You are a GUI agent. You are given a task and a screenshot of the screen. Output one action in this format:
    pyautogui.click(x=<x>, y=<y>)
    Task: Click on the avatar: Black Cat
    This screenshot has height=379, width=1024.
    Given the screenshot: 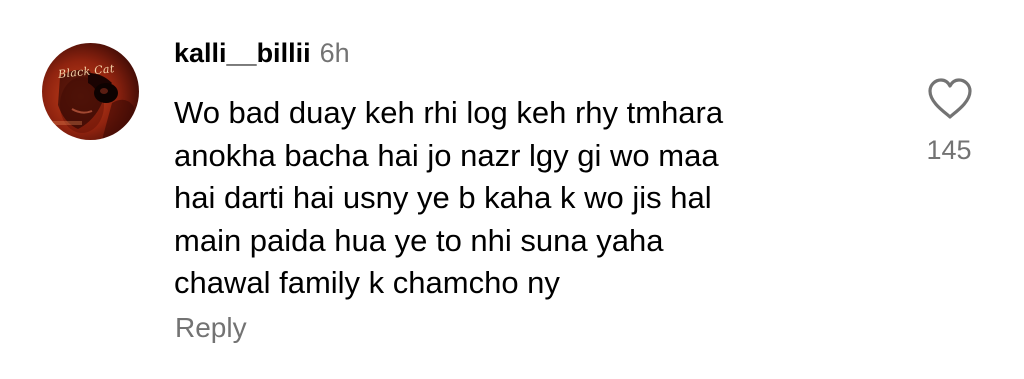 What is the action you would take?
    pyautogui.click(x=90, y=91)
    